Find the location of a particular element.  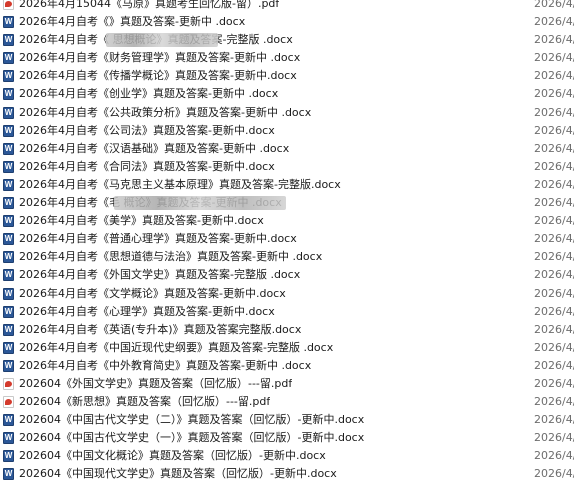

file-row: 2026年4月自考《文学概论》真题及答案-更新中.docx 2026/4/ is located at coordinates (287, 294).